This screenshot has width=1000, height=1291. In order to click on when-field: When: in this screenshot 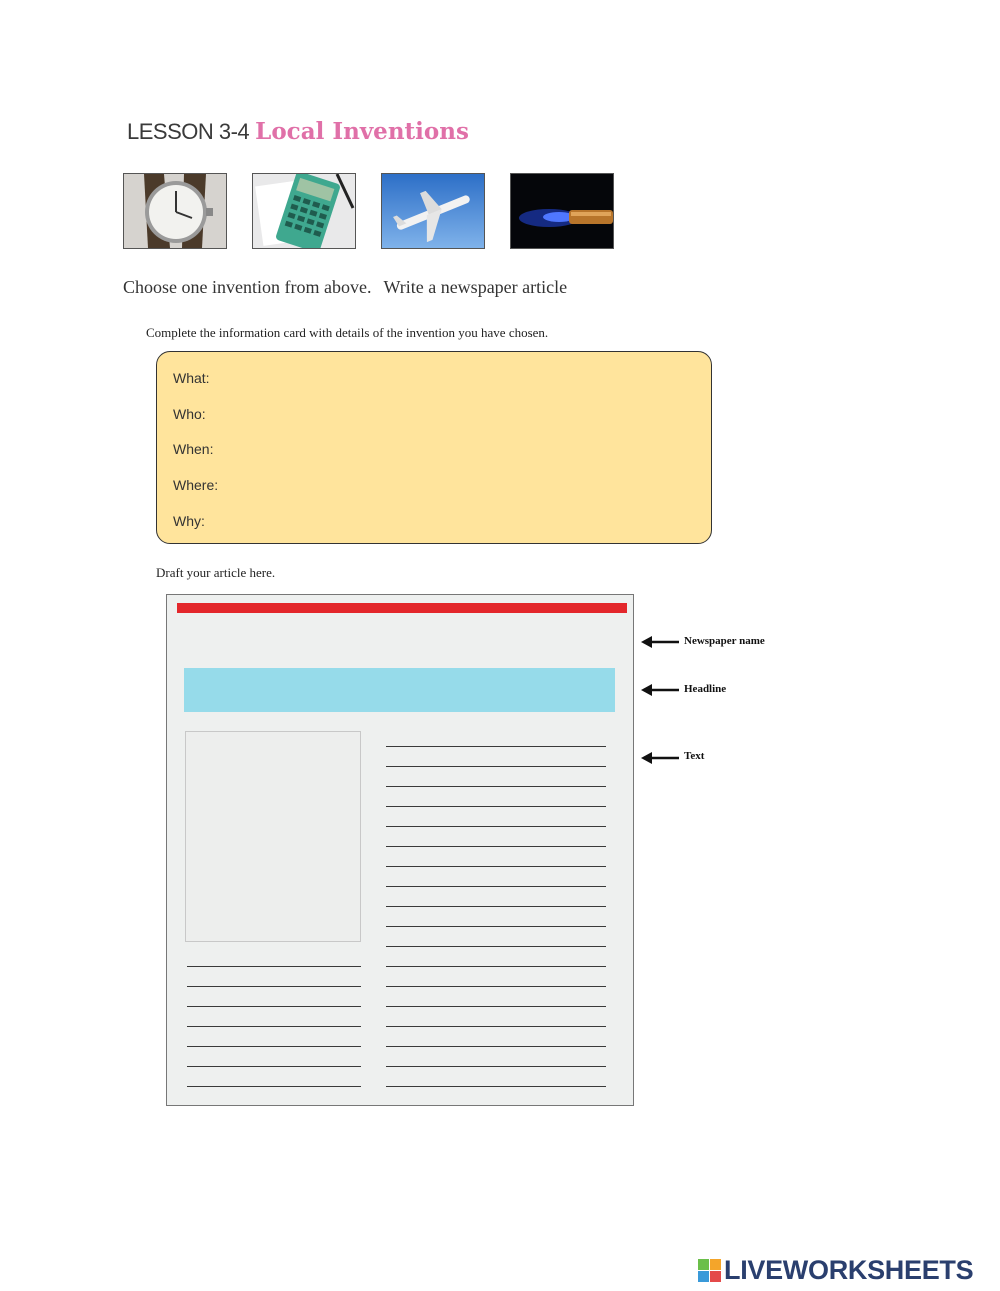, I will do `click(193, 449)`.